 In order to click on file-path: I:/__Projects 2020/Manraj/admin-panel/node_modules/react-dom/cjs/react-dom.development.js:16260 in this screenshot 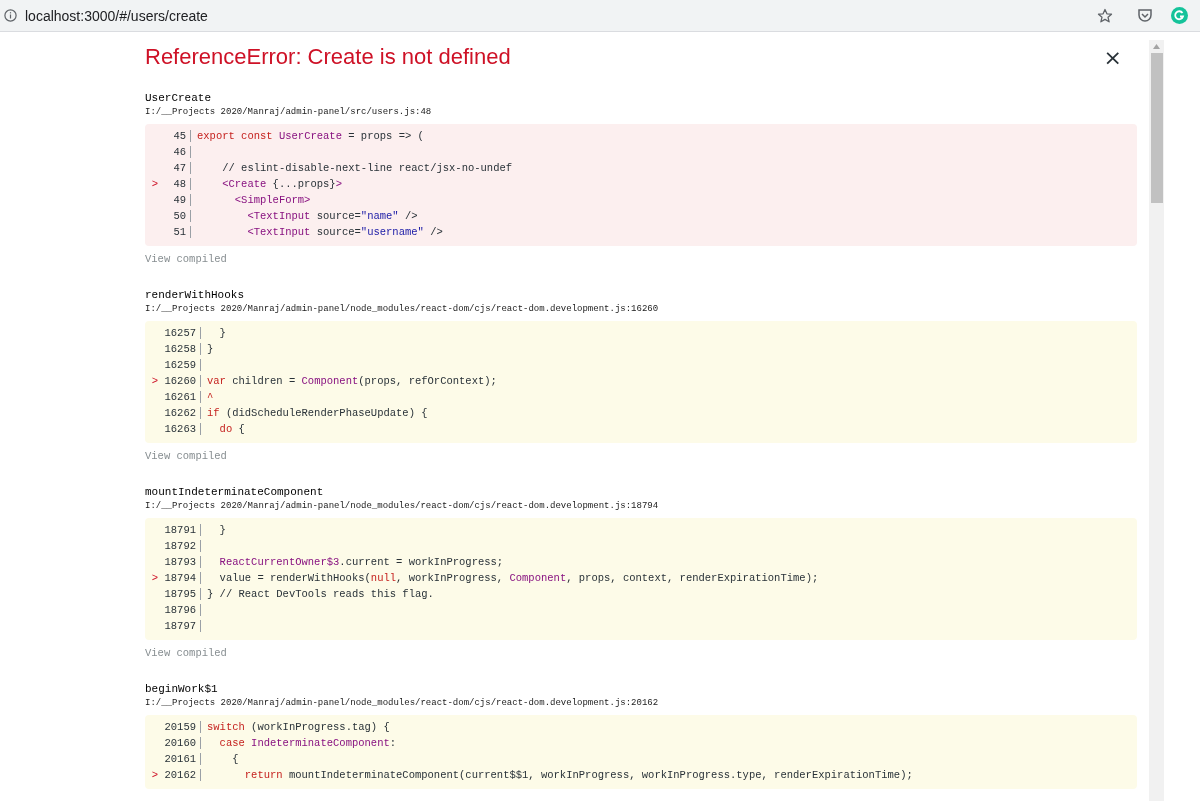, I will do `click(402, 309)`.